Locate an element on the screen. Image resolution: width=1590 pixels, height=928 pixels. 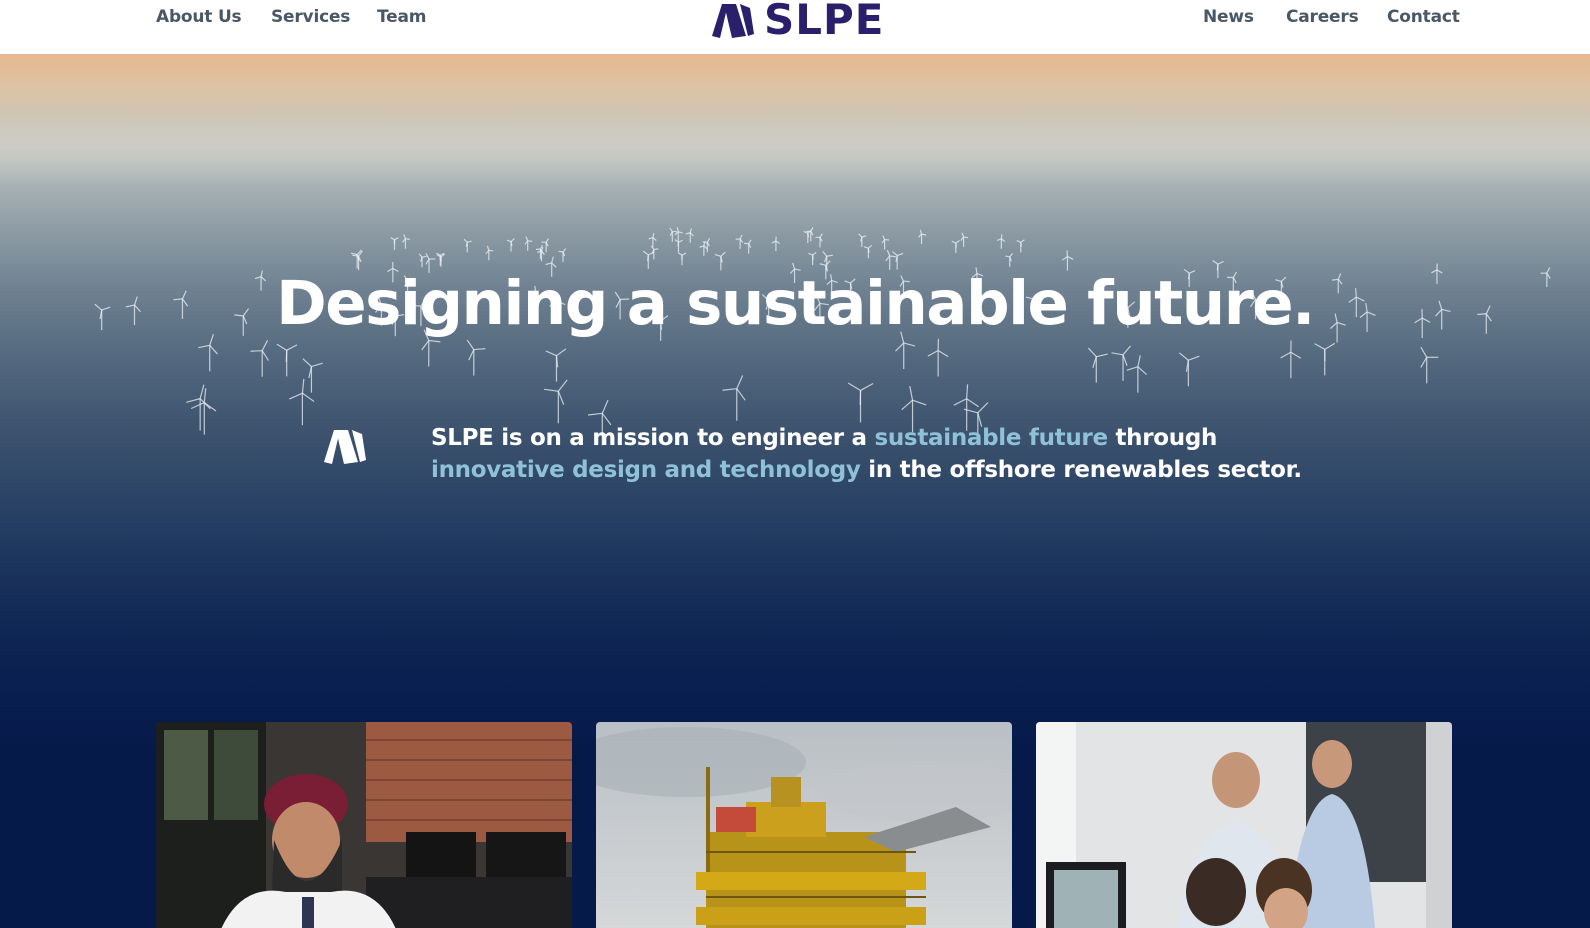
offshore-platform-photo is located at coordinates (804, 825).